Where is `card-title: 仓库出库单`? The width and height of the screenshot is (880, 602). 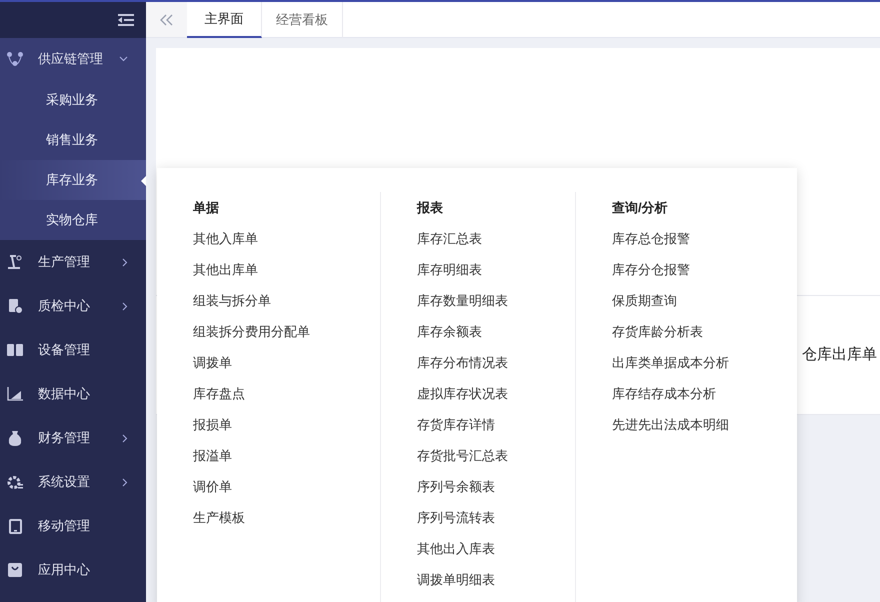 card-title: 仓库出库单 is located at coordinates (840, 354).